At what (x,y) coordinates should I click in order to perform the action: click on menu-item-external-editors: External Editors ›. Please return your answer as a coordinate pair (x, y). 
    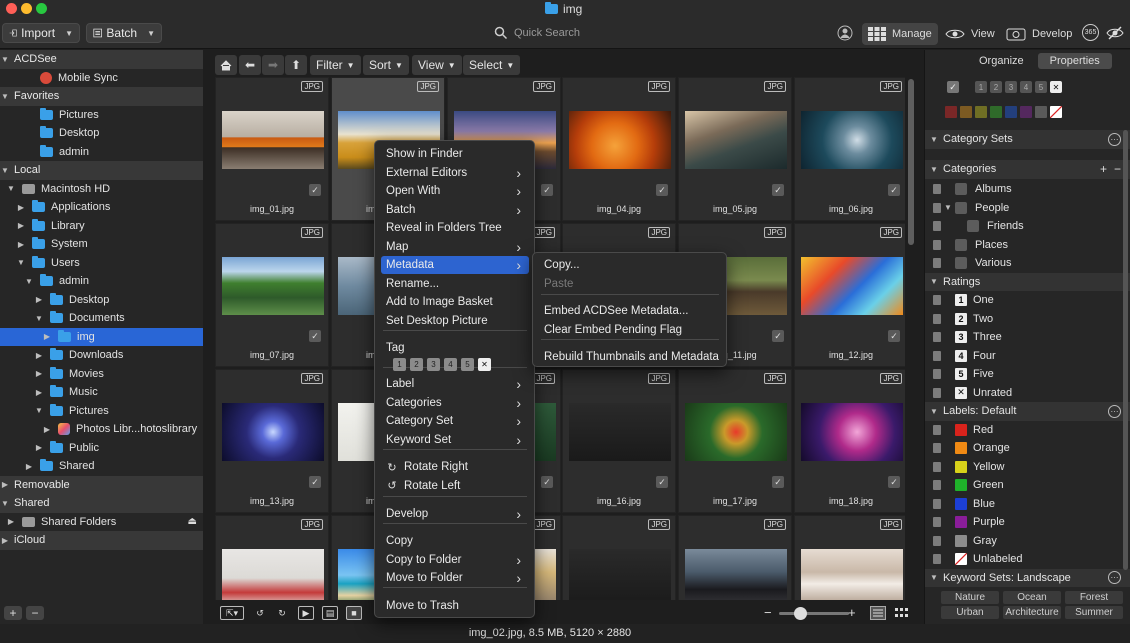
    Looking at the image, I should click on (455, 173).